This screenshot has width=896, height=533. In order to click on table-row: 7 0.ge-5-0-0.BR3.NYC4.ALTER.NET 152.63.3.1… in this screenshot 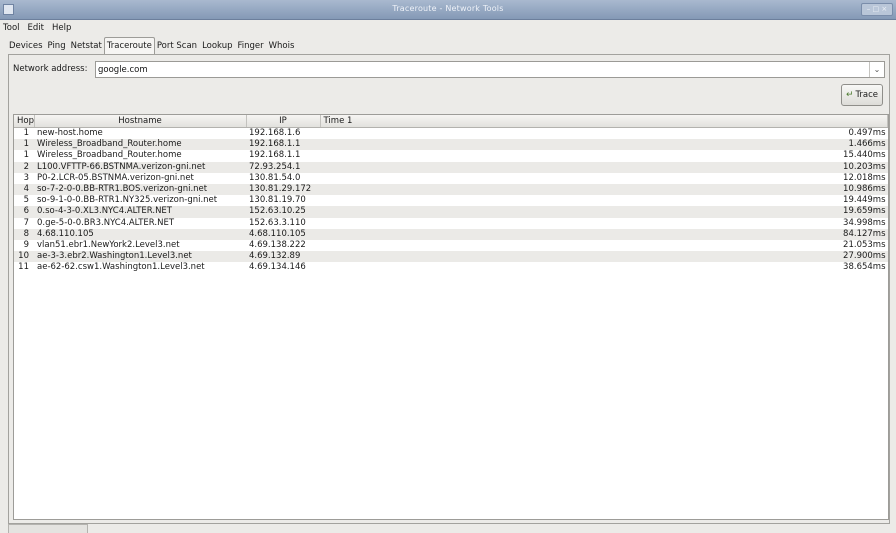, I will do `click(451, 223)`.